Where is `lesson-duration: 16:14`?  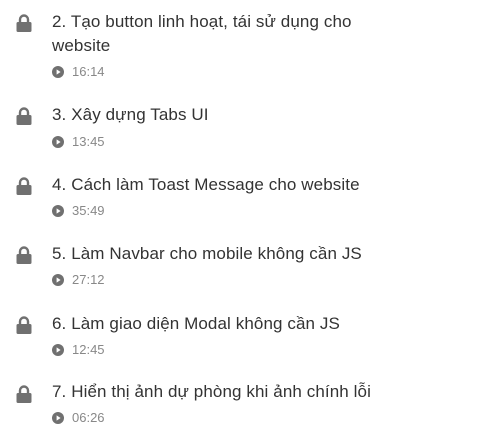
lesson-duration: 16:14 is located at coordinates (88, 71).